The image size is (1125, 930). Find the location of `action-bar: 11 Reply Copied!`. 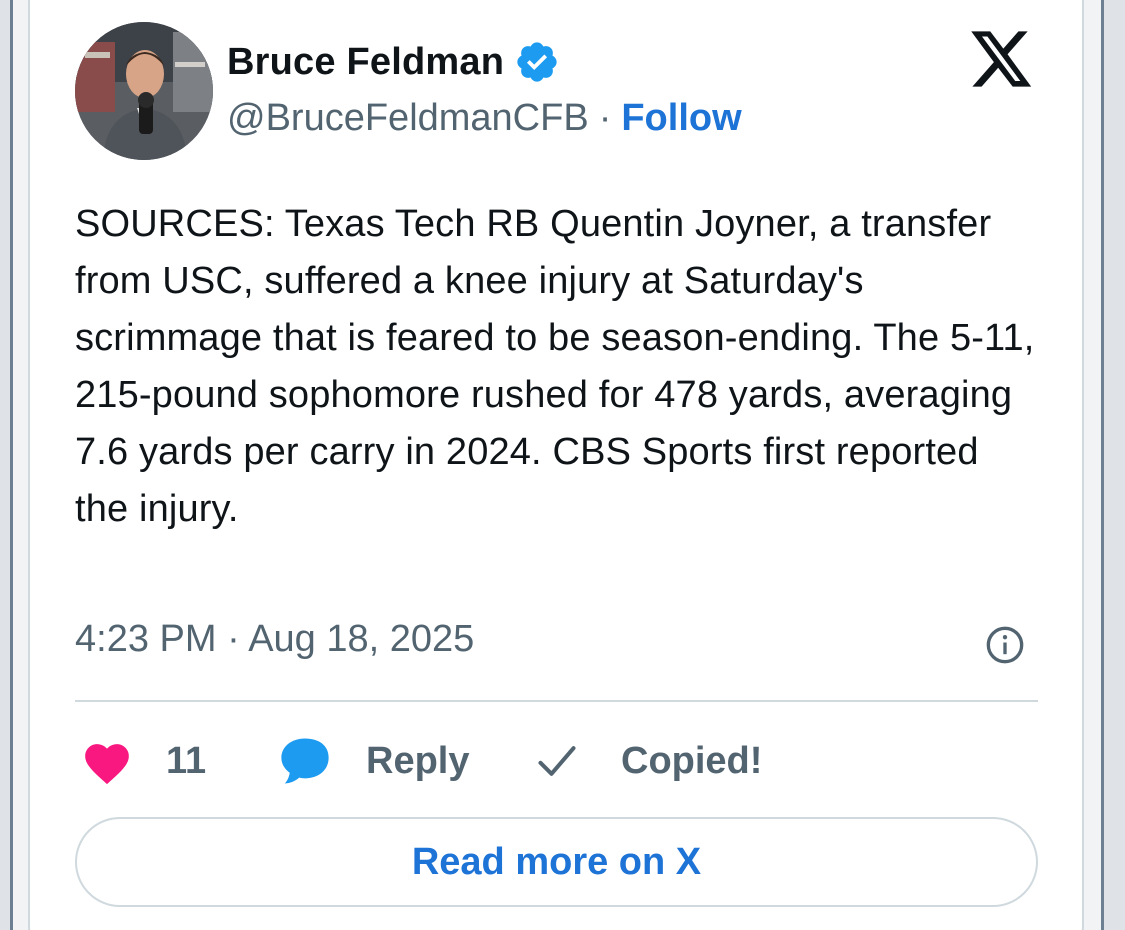

action-bar: 11 Reply Copied! is located at coordinates (560, 761).